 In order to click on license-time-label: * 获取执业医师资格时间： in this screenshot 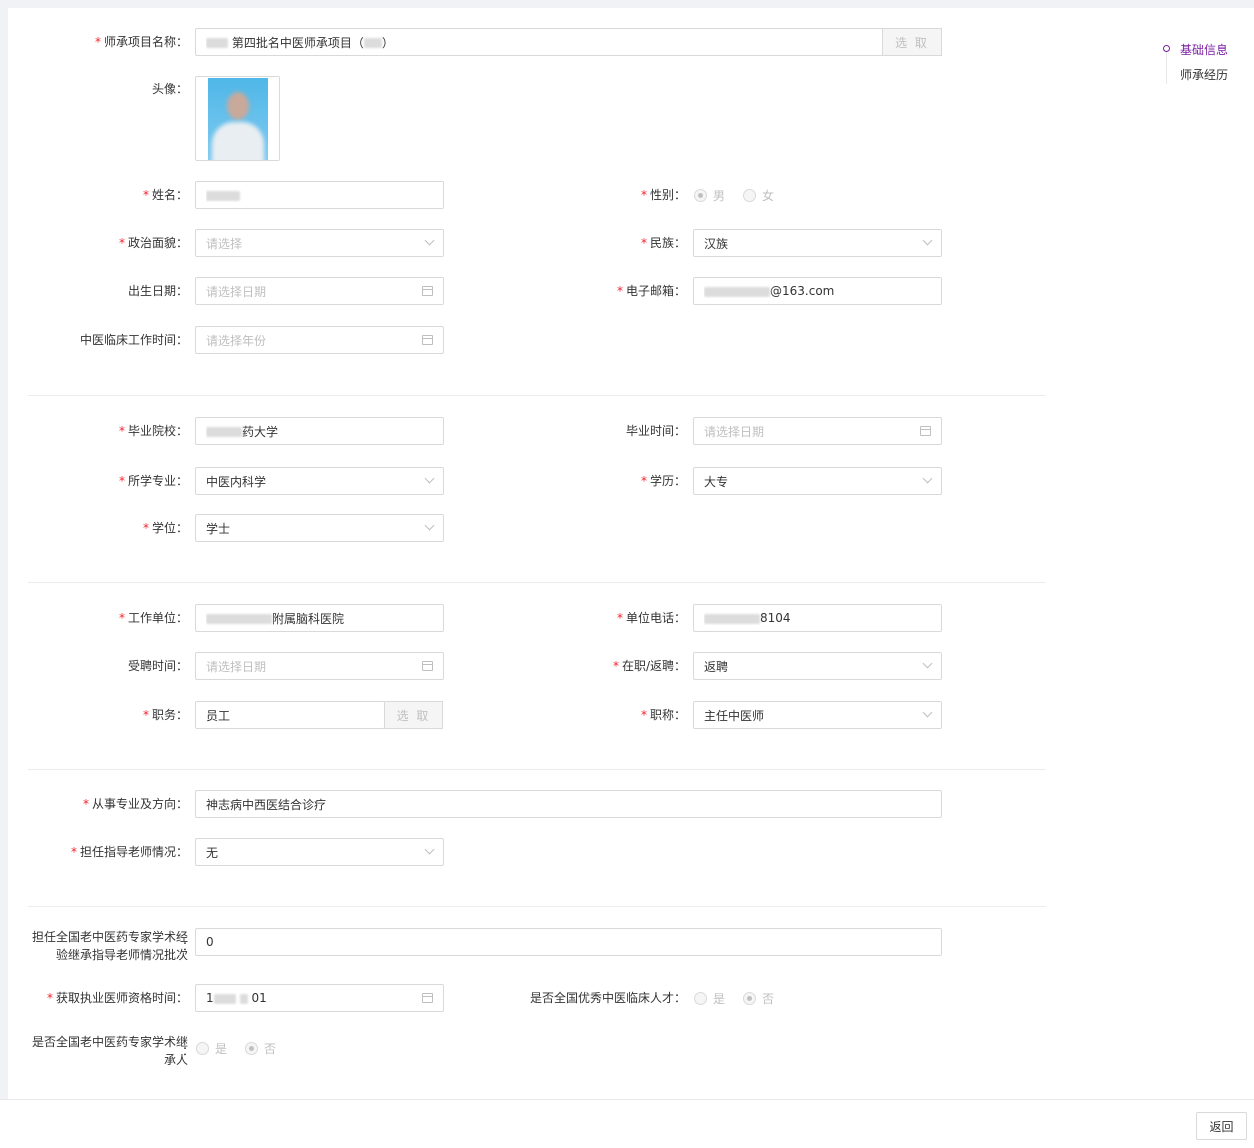, I will do `click(117, 998)`.